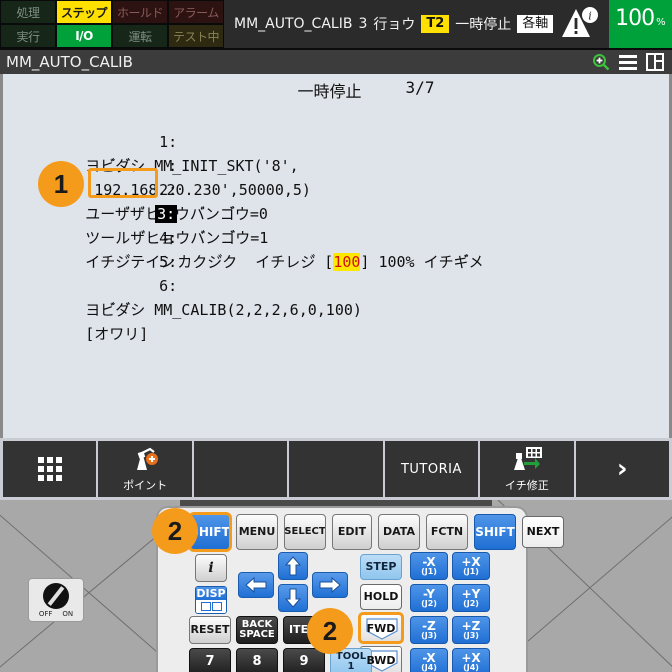 The width and height of the screenshot is (672, 672). Describe the element at coordinates (628, 62) in the screenshot. I see `hamburger-menu-icon` at that location.